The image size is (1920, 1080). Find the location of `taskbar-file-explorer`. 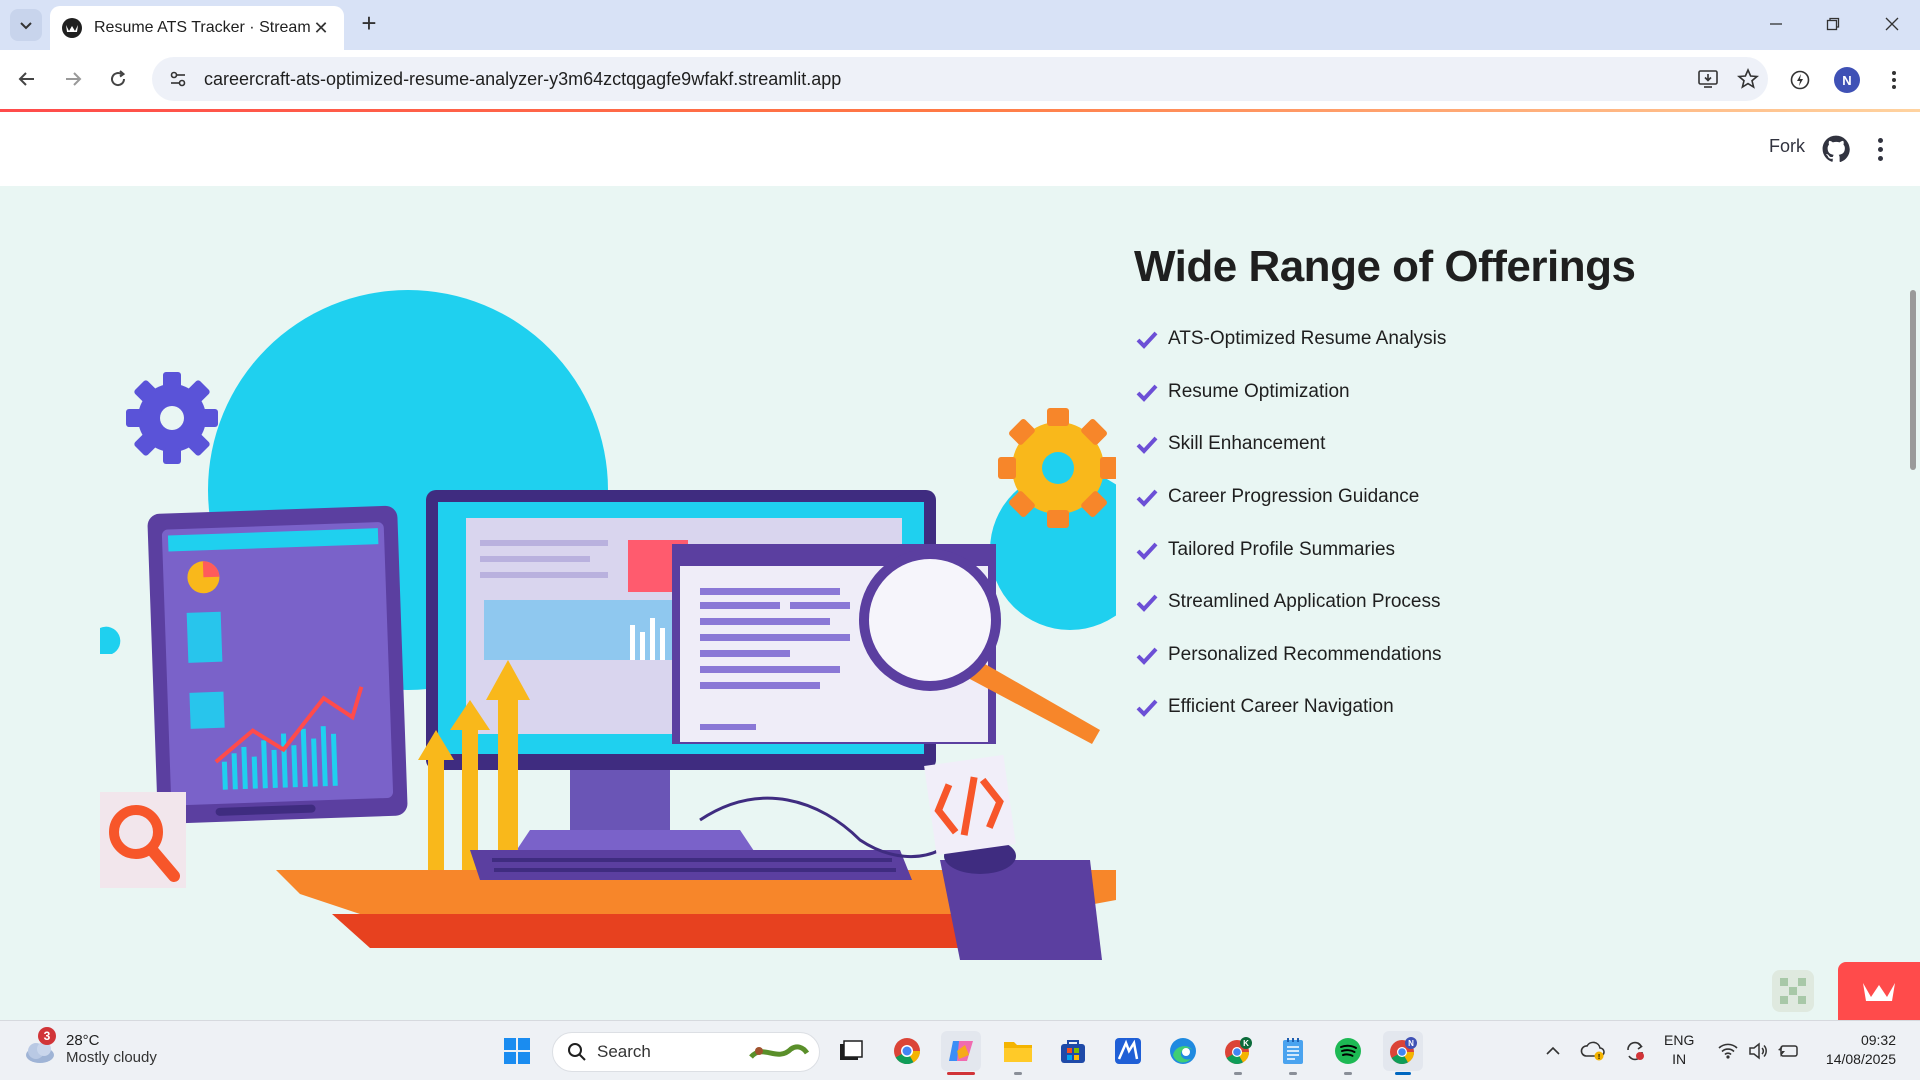

taskbar-file-explorer is located at coordinates (1018, 1053).